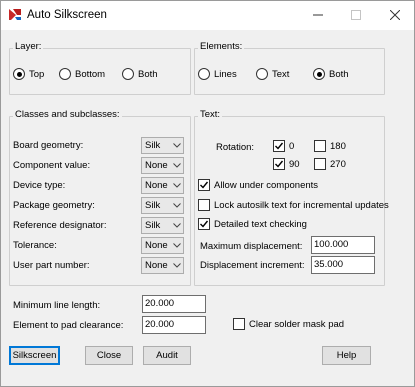  I want to click on radio-label: Lines, so click(225, 74).